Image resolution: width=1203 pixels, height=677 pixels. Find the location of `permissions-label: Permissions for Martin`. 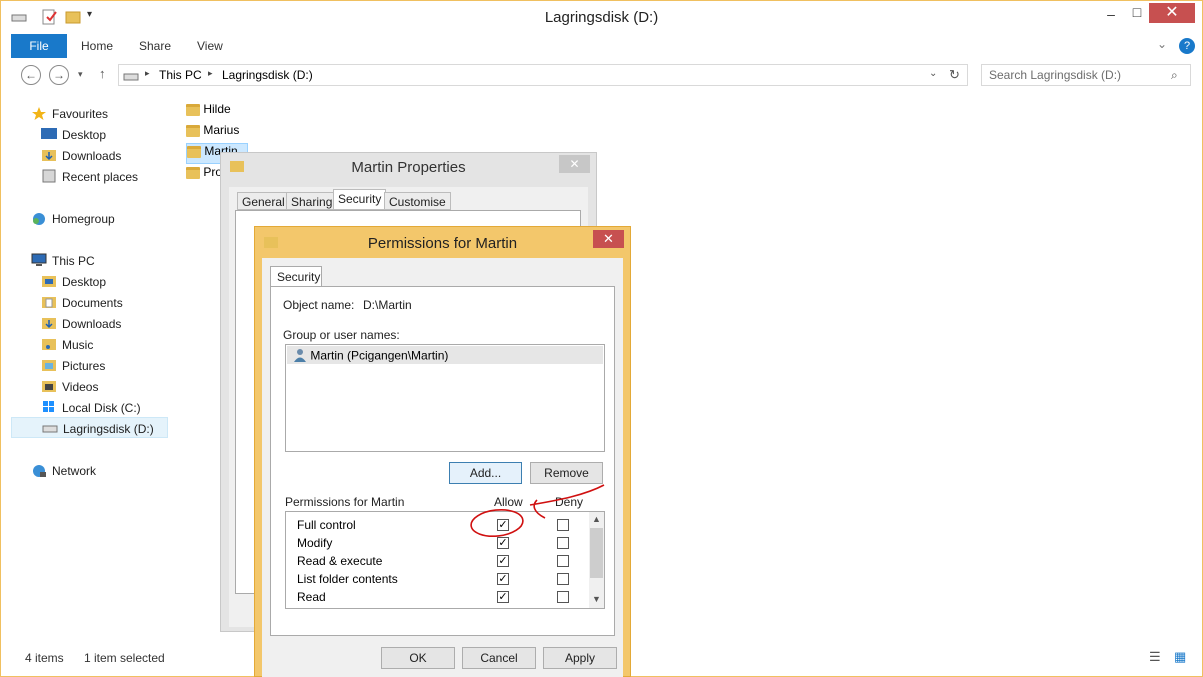

permissions-label: Permissions for Martin is located at coordinates (345, 502).